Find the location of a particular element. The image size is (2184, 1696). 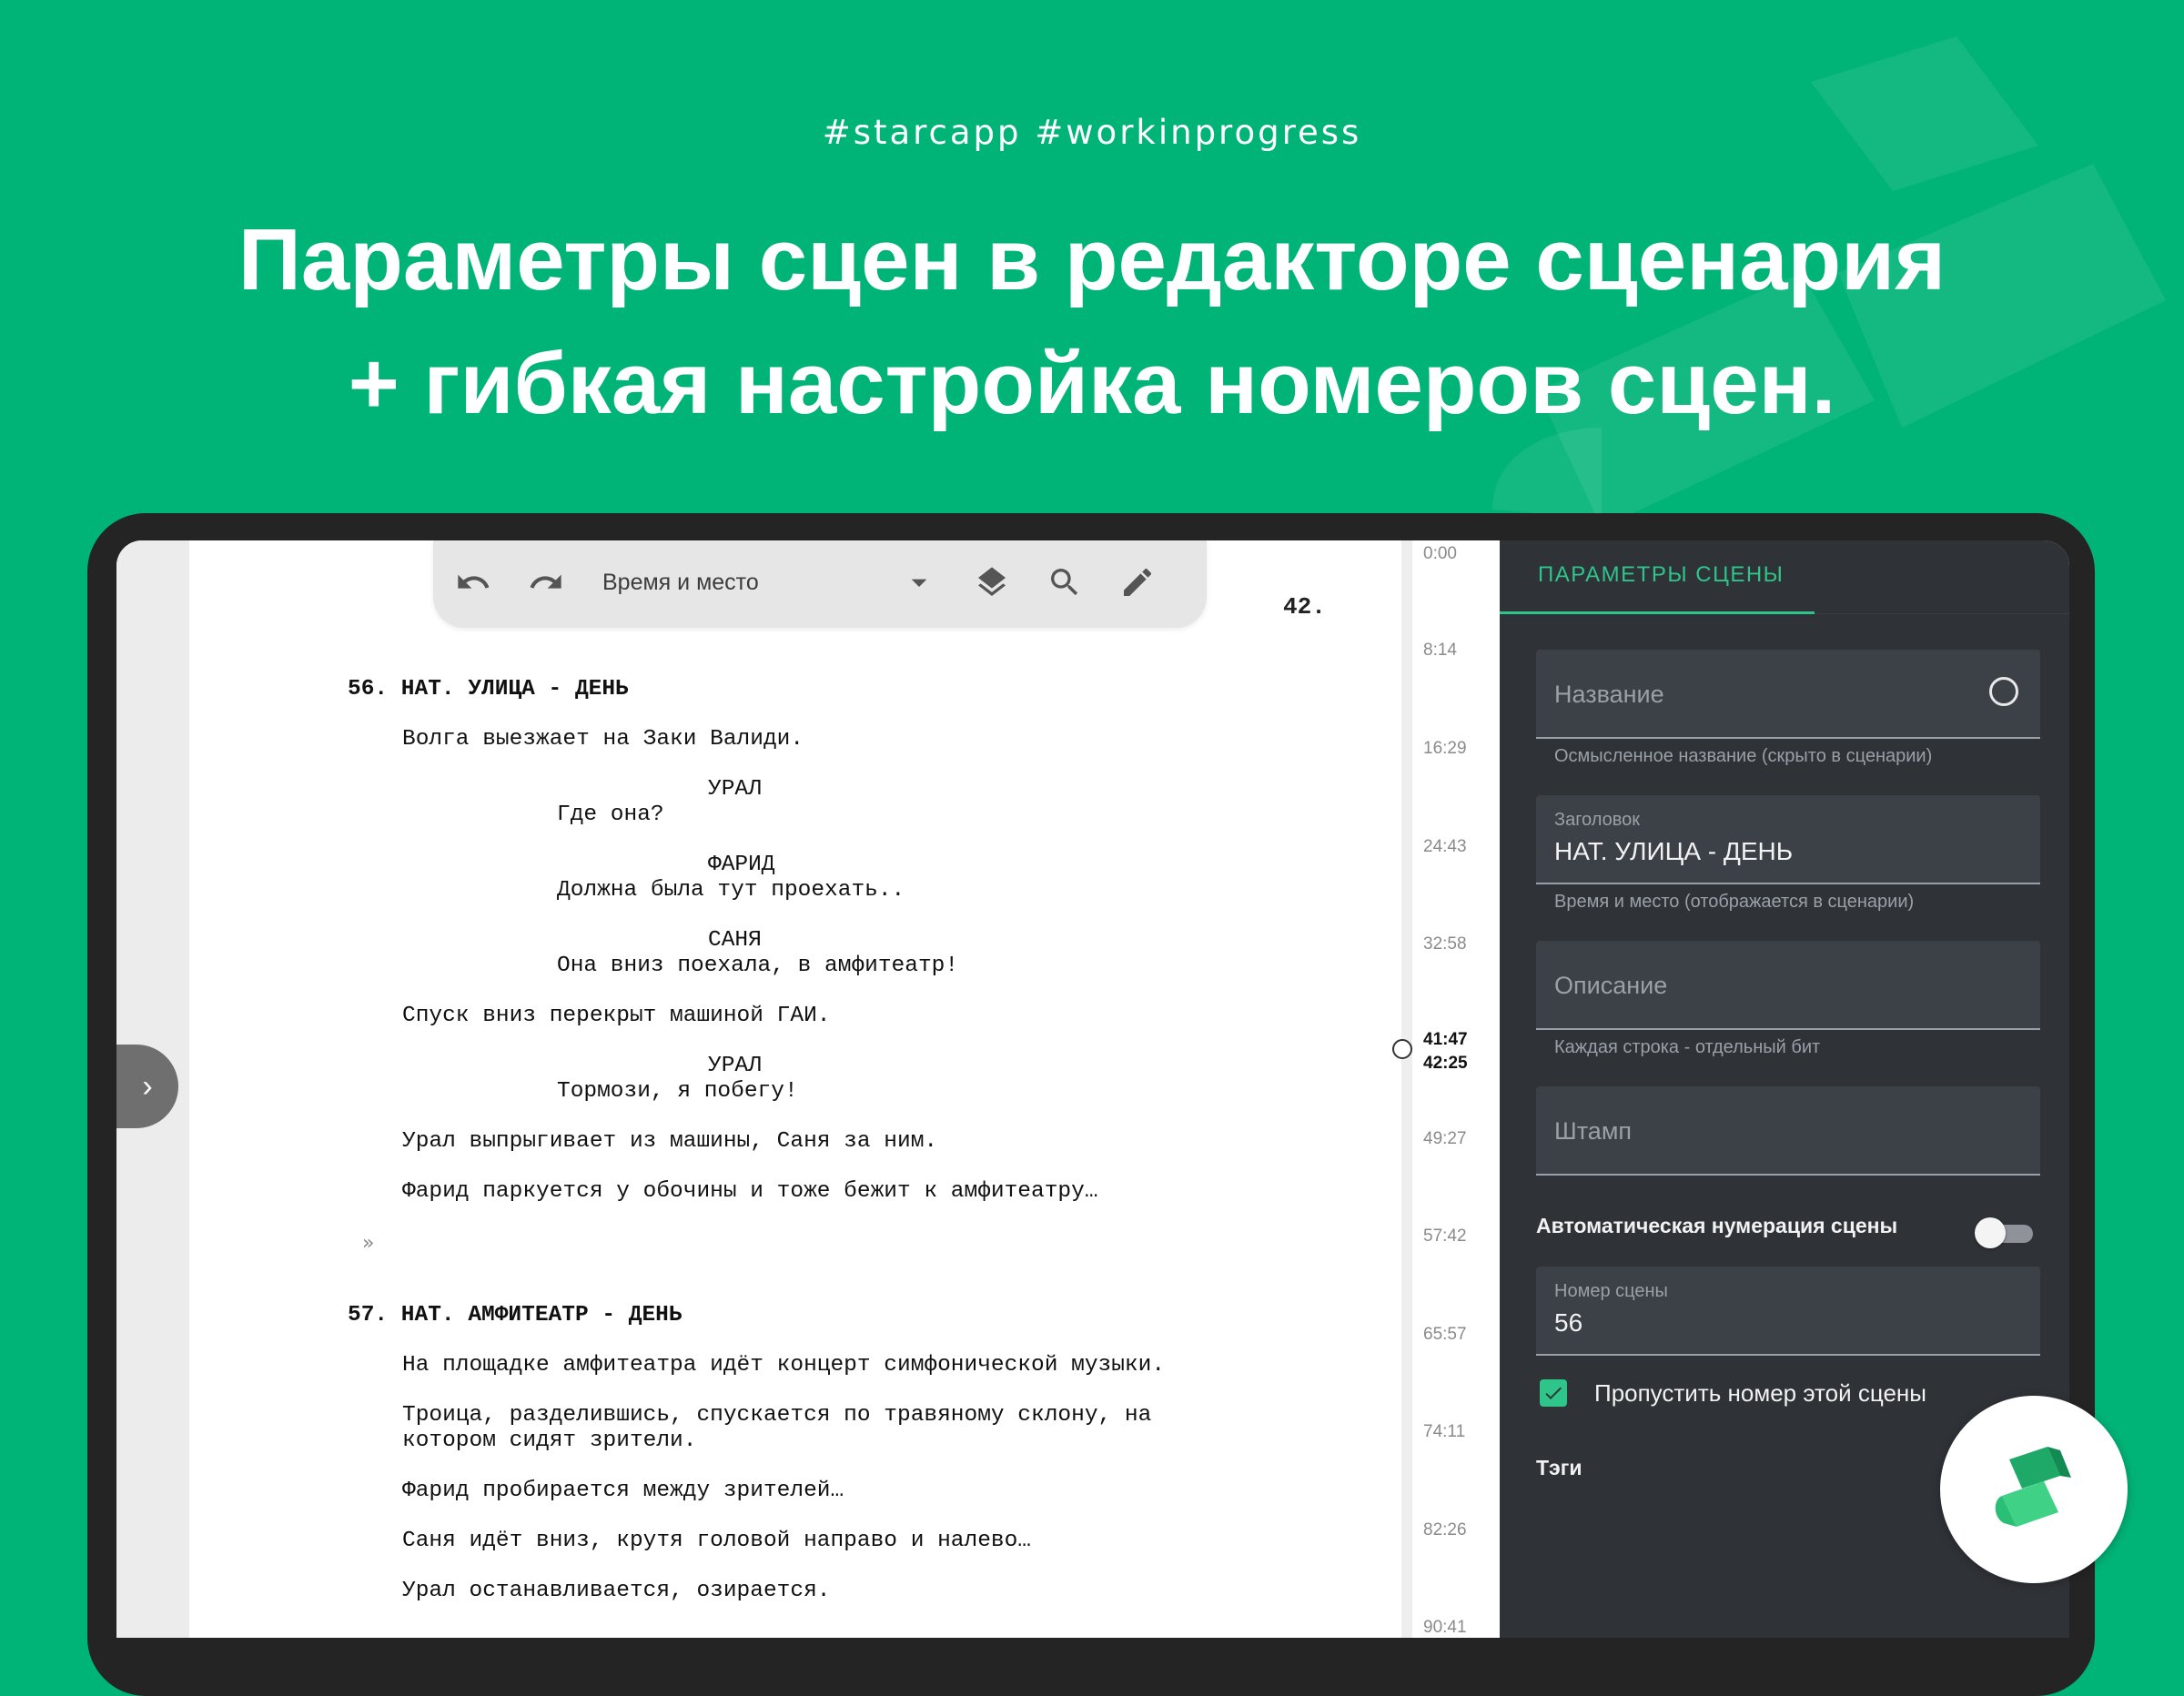

dialogue-line: Тормози, я побегу! is located at coordinates (677, 1091).